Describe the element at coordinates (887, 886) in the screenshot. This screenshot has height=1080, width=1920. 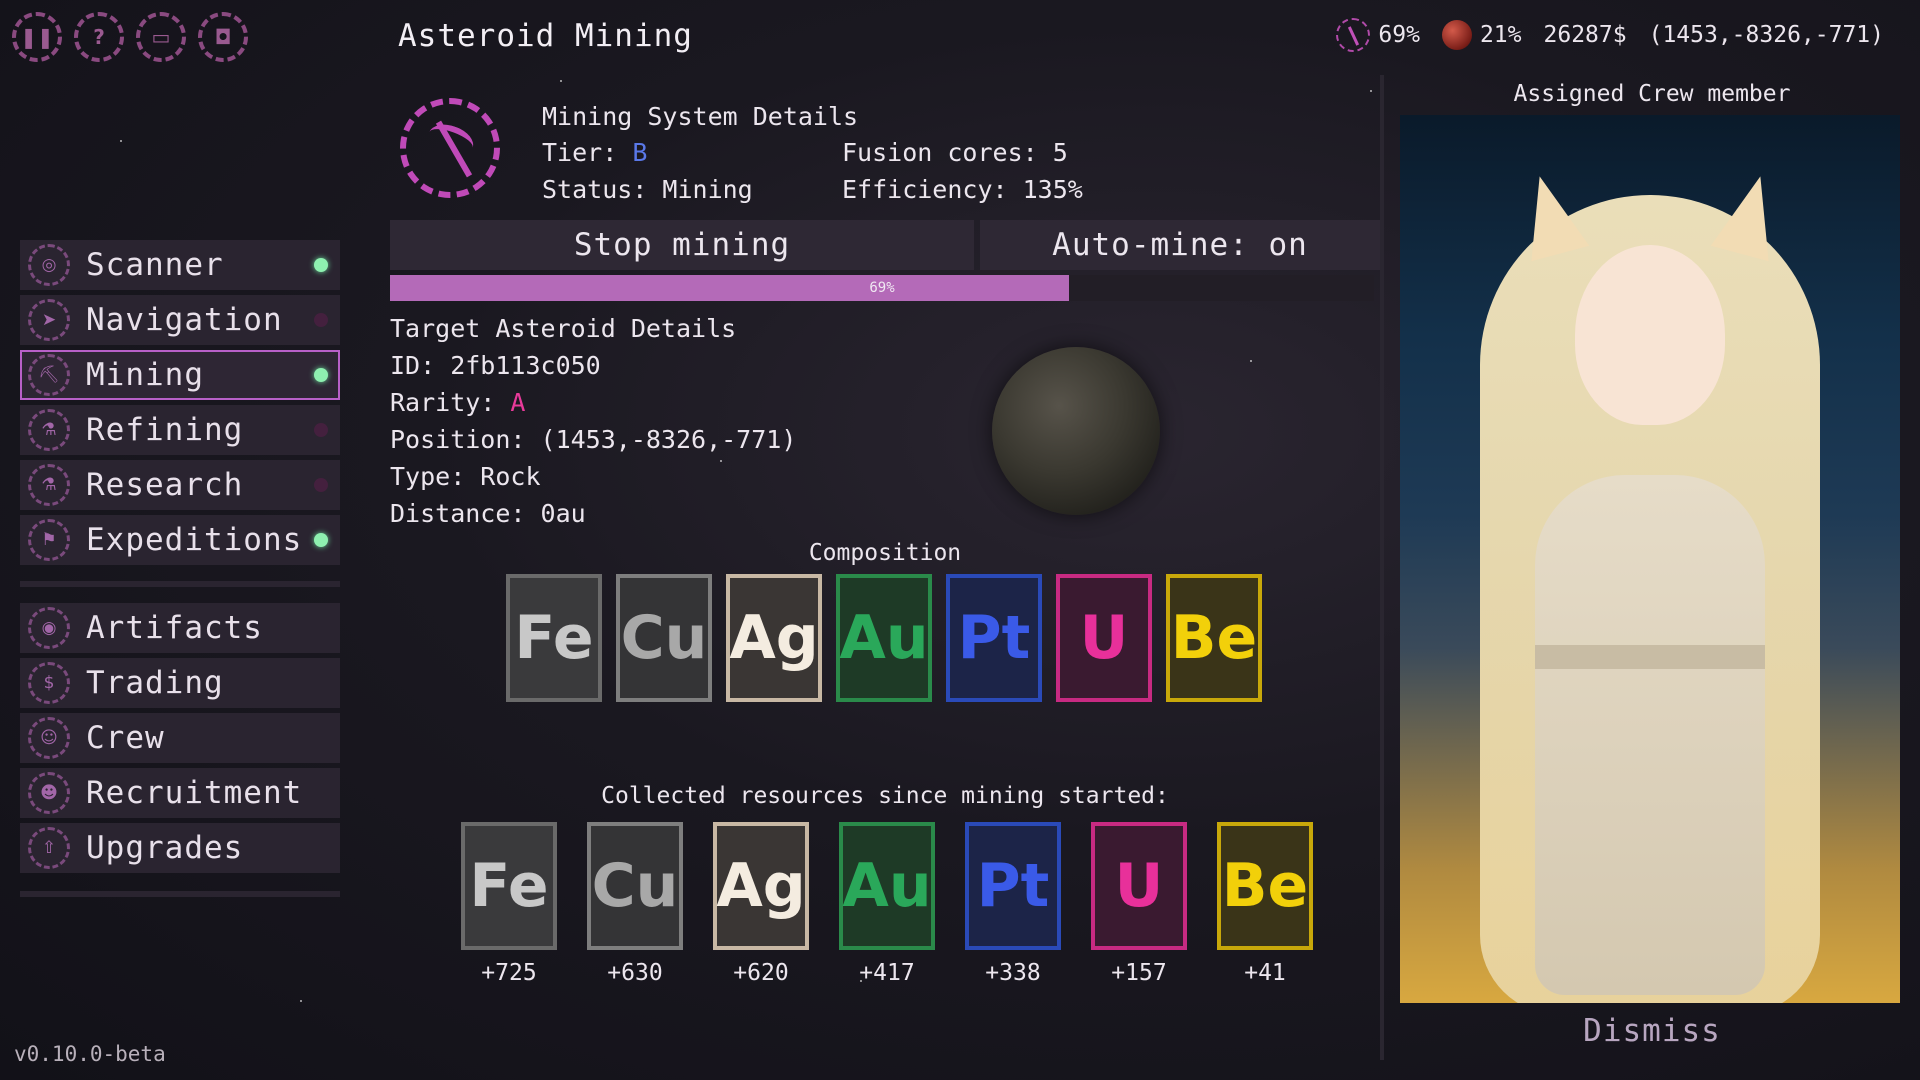
I see `element-tile-au: Au` at that location.